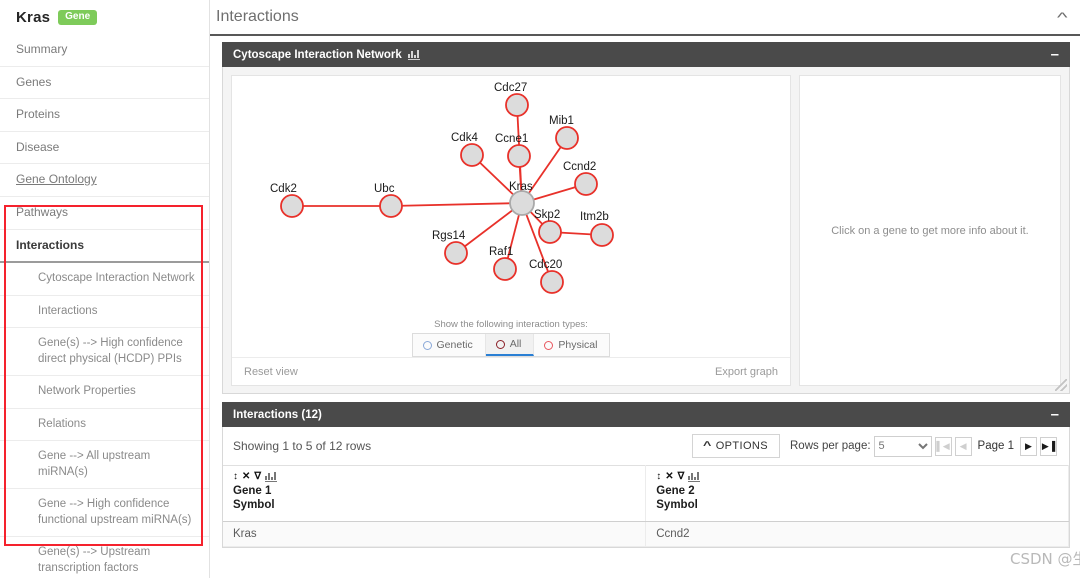  I want to click on sidebar-subitem-all-upstream-mirna: Gene --> All upstream miRNA(s), so click(104, 465).